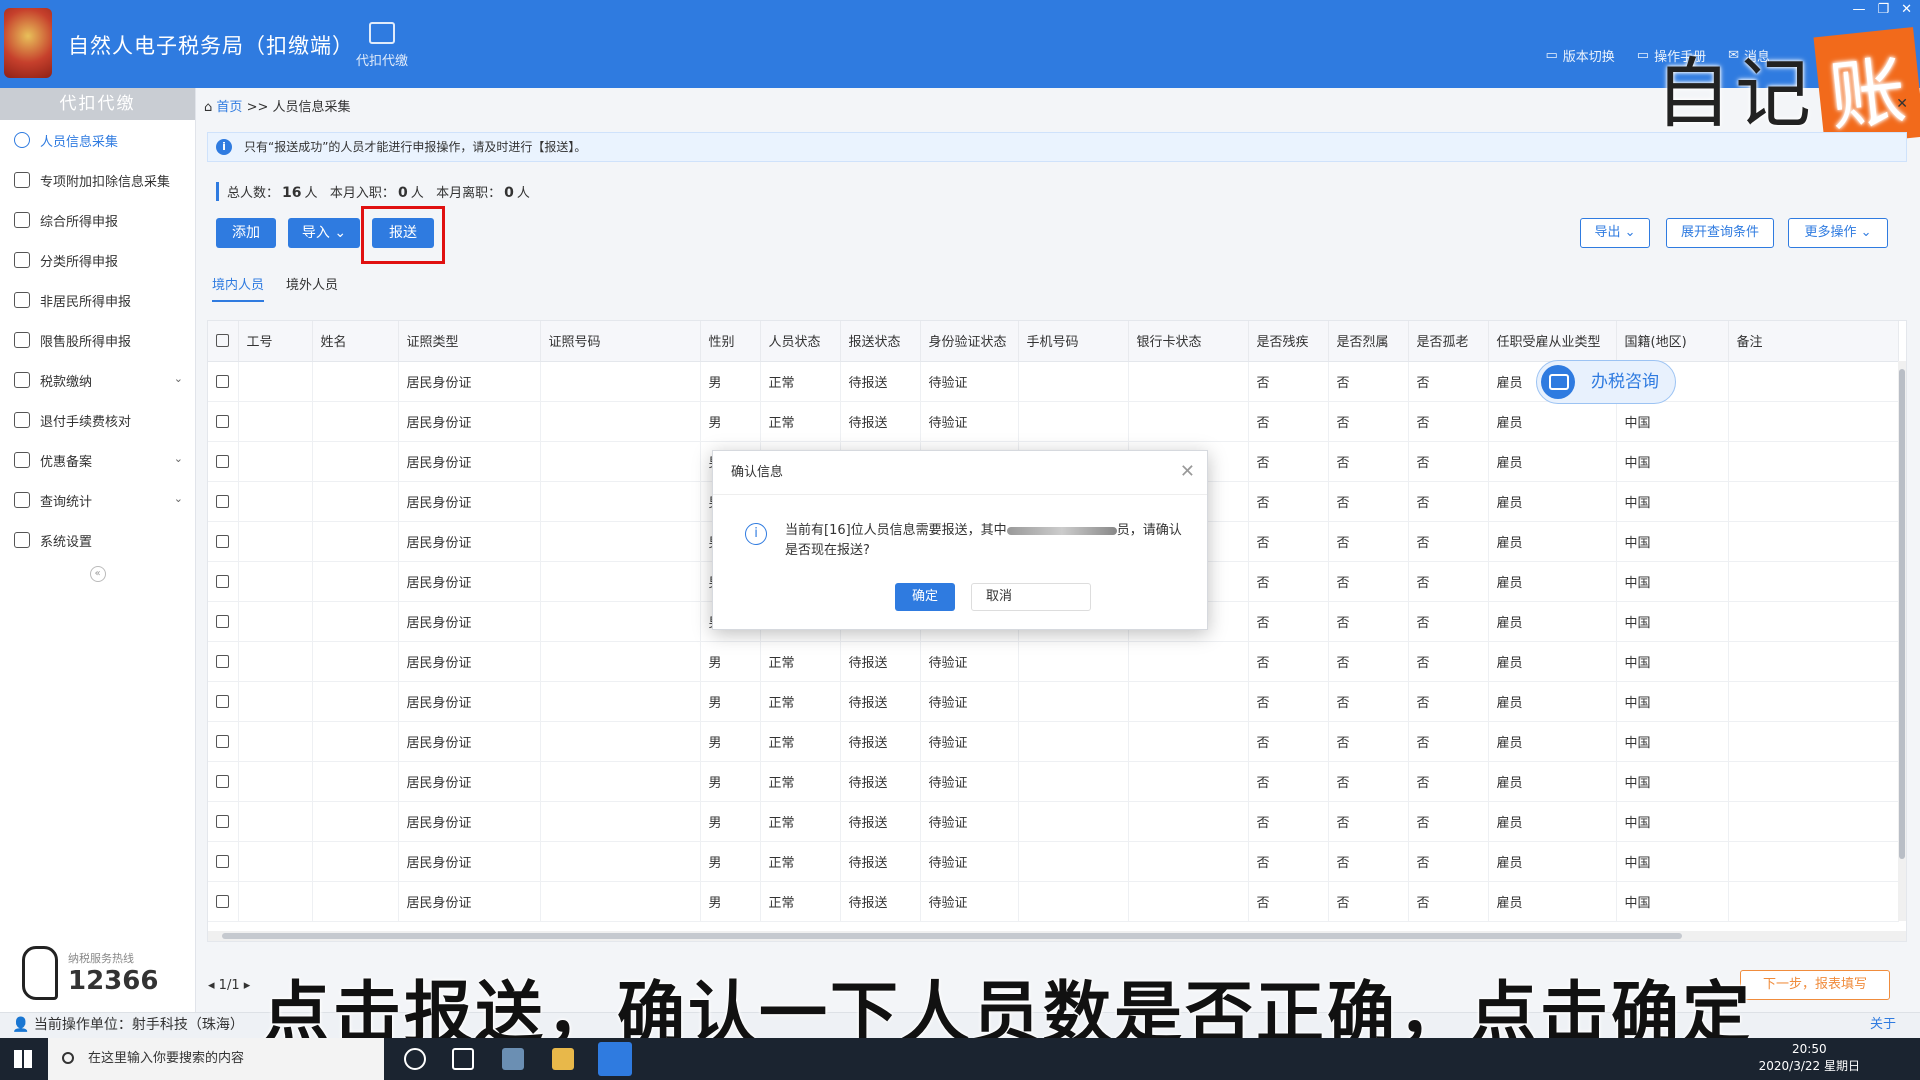  I want to click on chevron-down-icon: ⌄, so click(178, 458).